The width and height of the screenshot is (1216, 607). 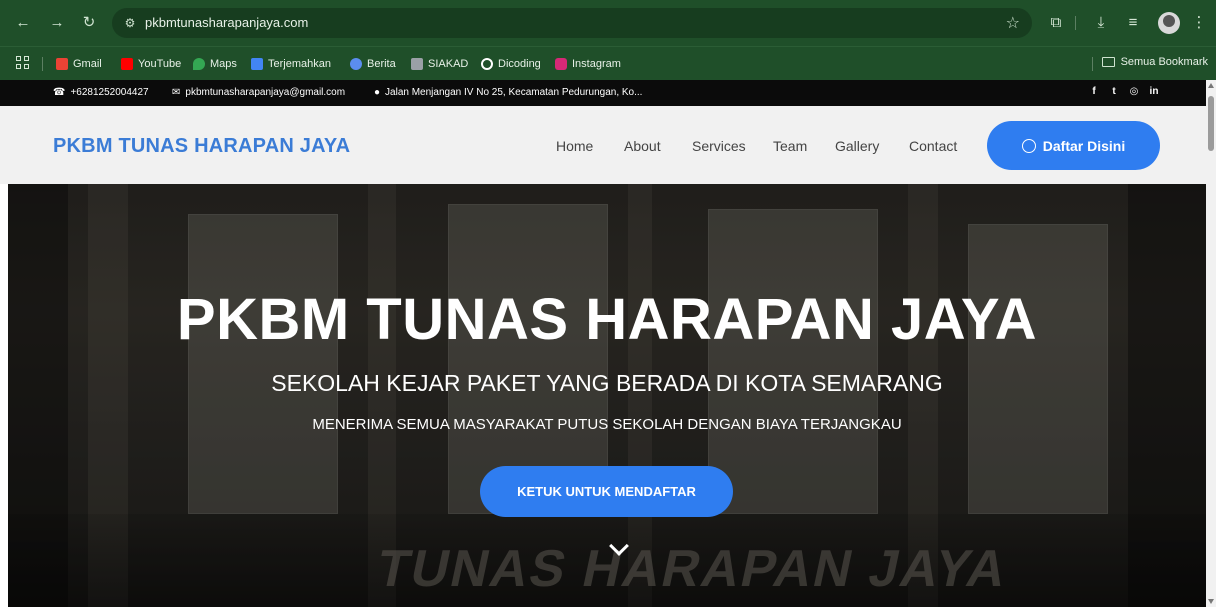 I want to click on news-icon, so click(x=356, y=64).